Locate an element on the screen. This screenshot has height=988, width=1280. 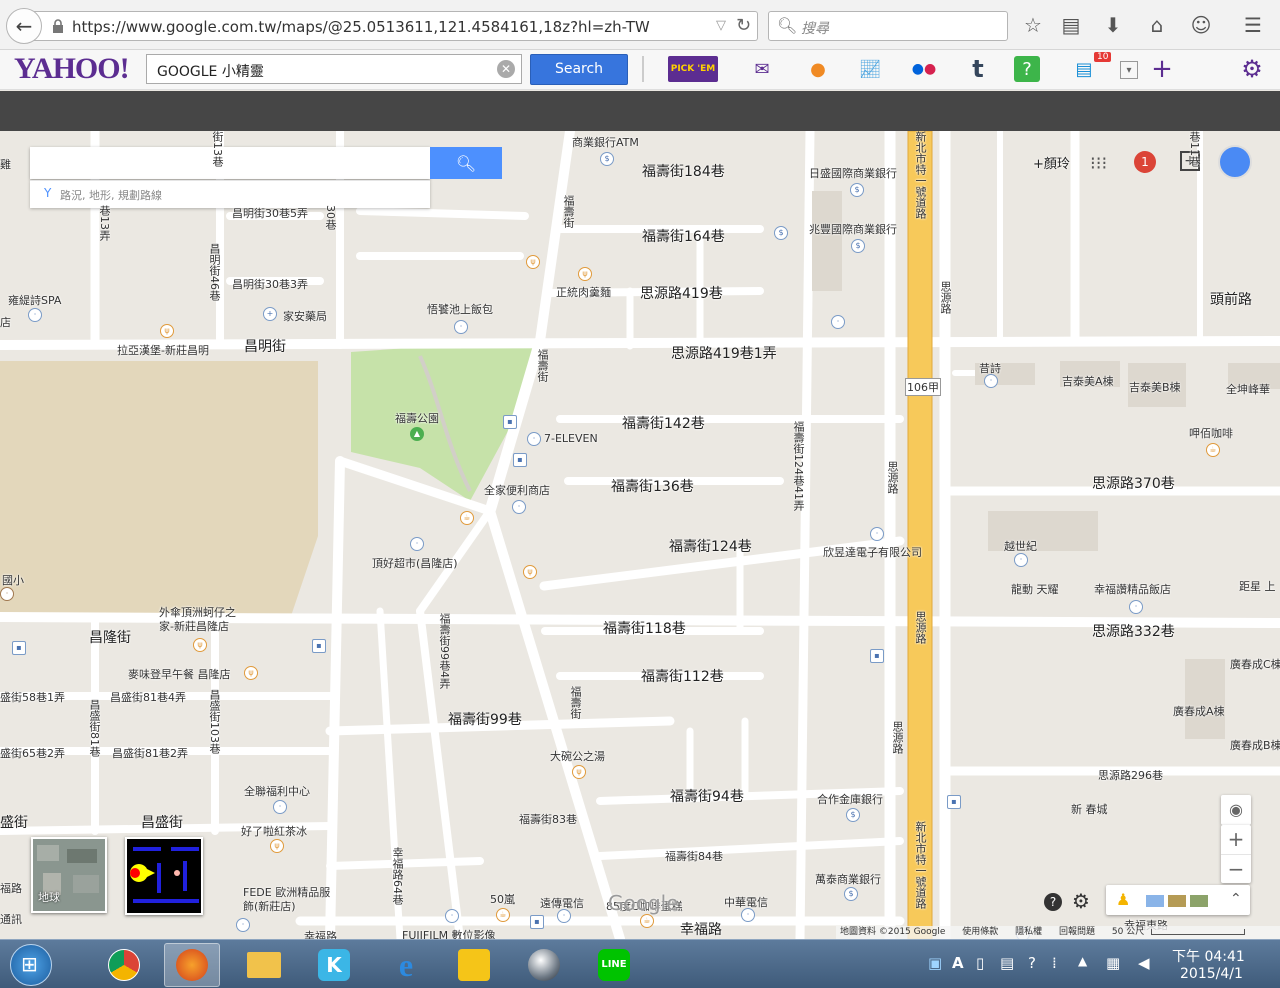
tray-keyboard-icon: ▤ is located at coordinates (1007, 963).